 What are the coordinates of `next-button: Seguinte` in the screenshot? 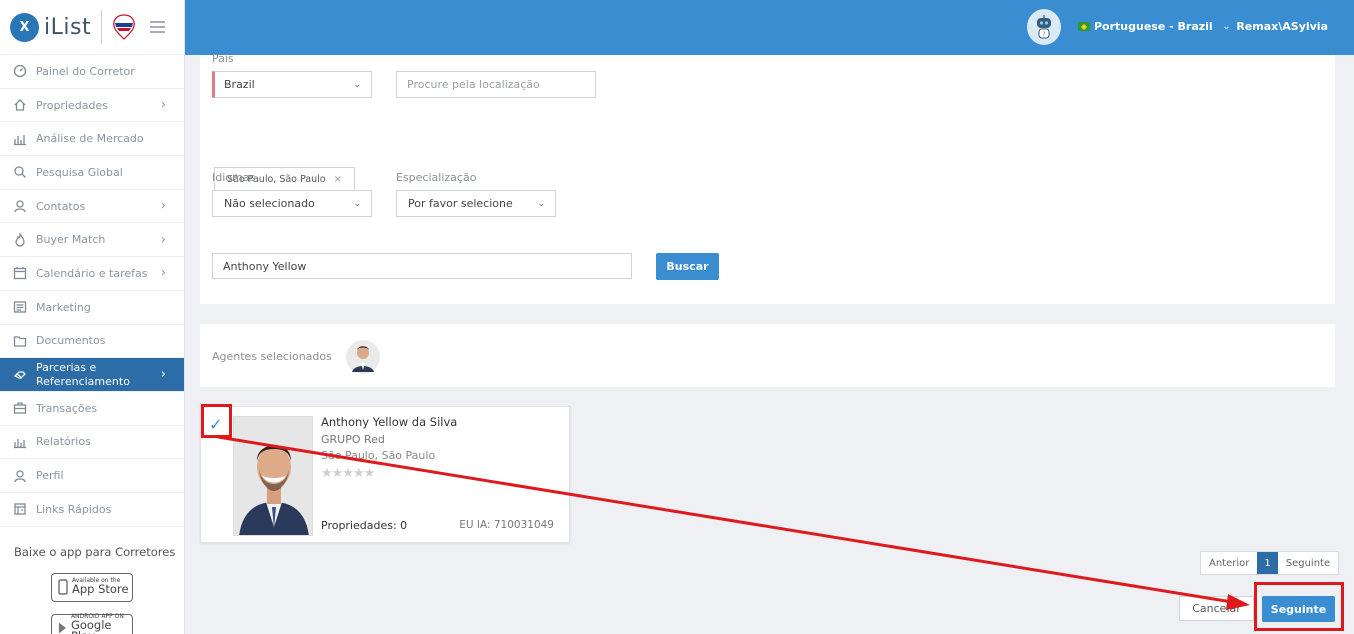 It's located at (1298, 609).